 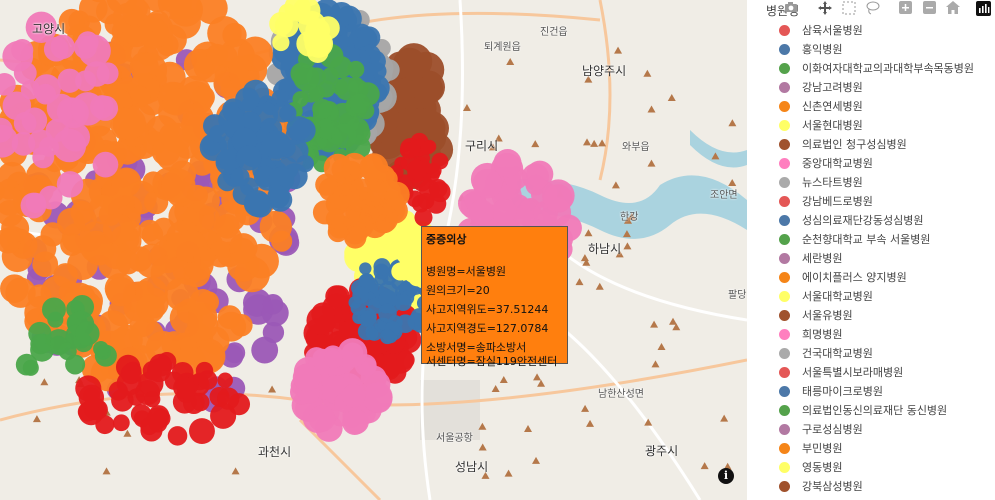 What do you see at coordinates (466, 271) in the screenshot?
I see `tooltip-line: 병원명=서울병원` at bounding box center [466, 271].